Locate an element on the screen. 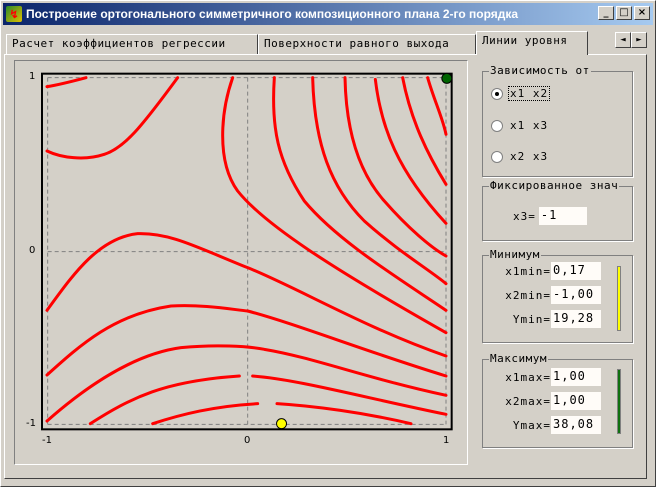 Image resolution: width=656 pixels, height=487 pixels. y-tick-label: 1 is located at coordinates (32, 76).